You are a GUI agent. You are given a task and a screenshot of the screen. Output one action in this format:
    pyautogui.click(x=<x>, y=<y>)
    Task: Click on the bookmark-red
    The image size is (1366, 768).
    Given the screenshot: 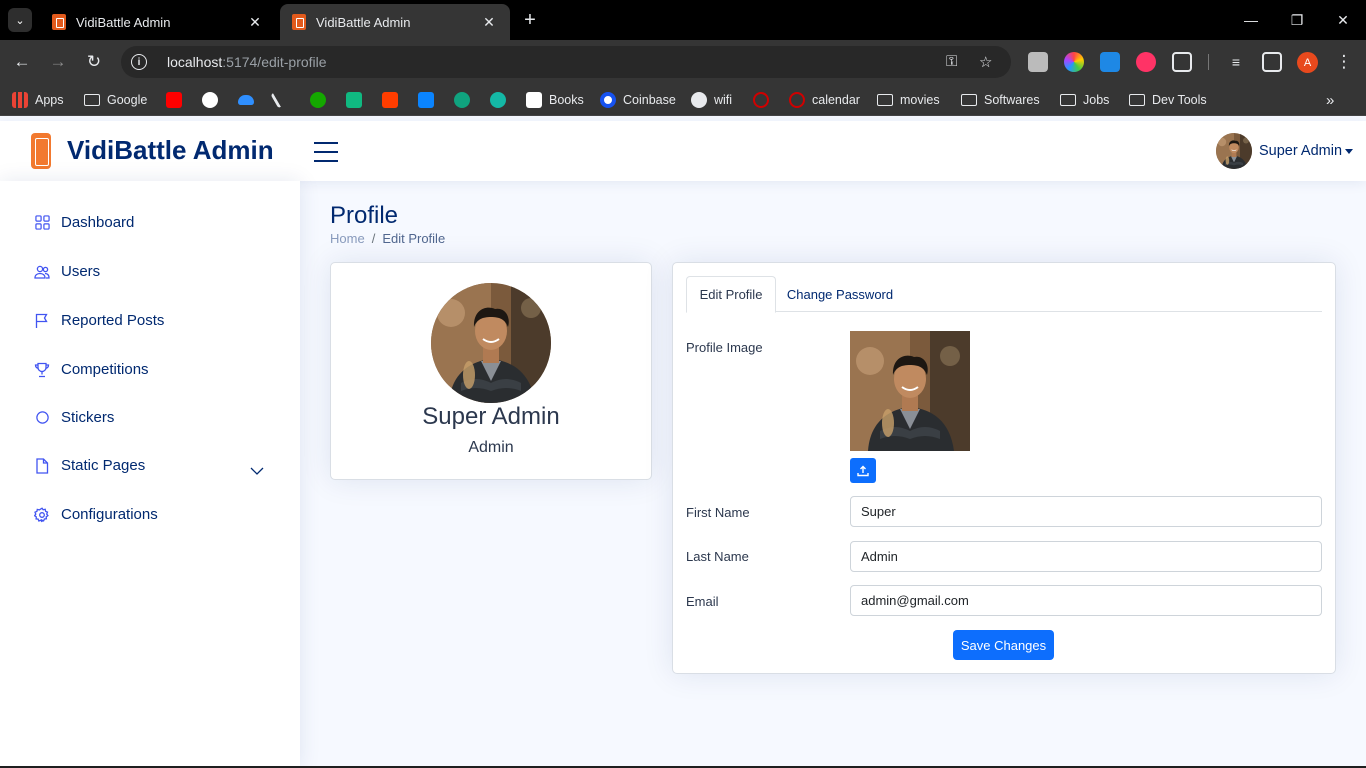 What is the action you would take?
    pyautogui.click(x=764, y=100)
    